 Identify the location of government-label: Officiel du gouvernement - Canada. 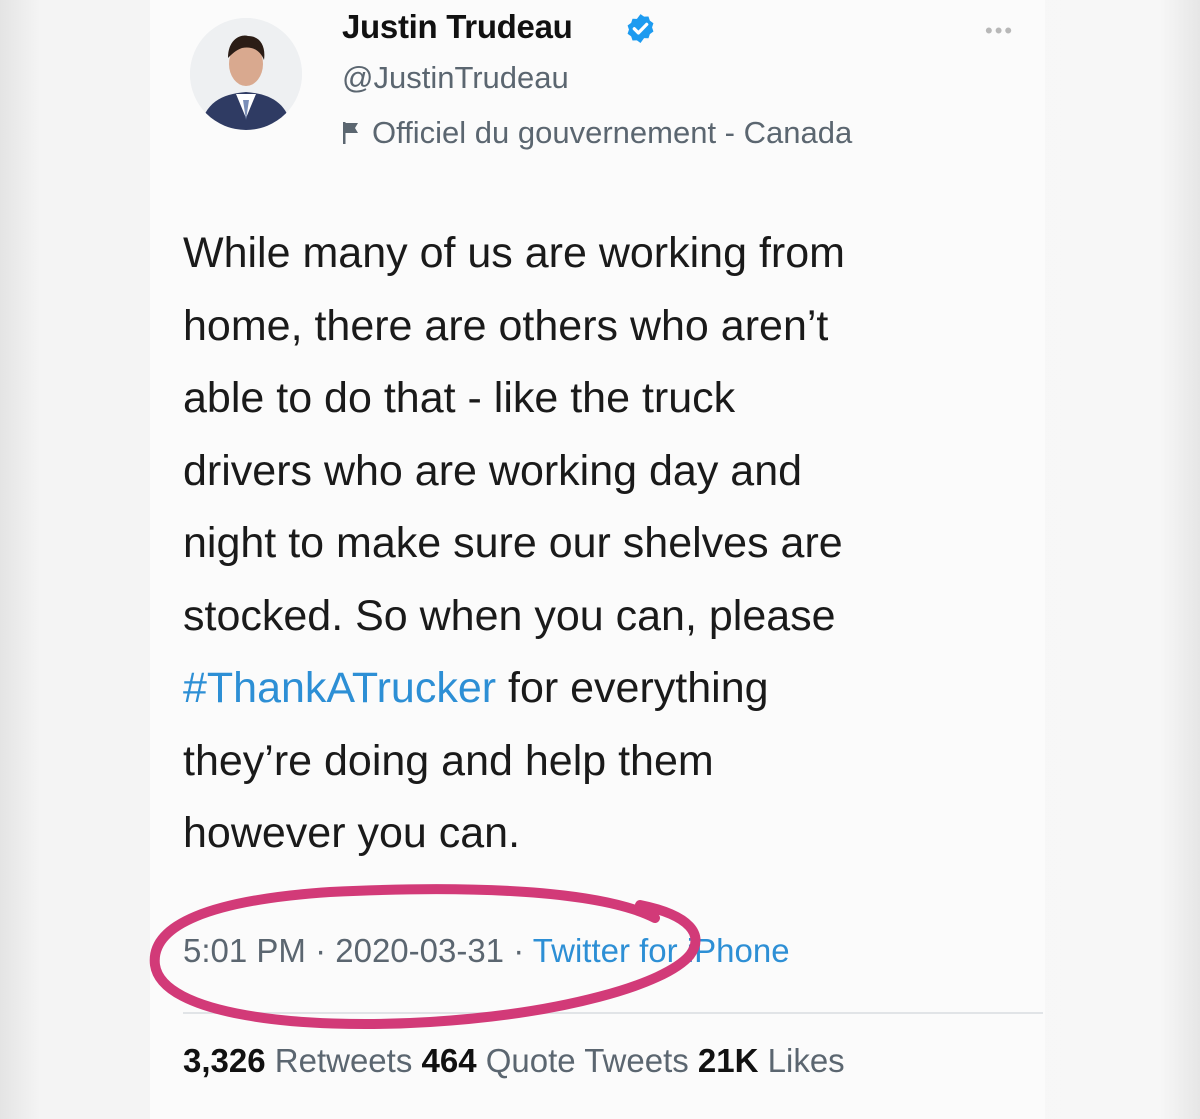
(597, 133).